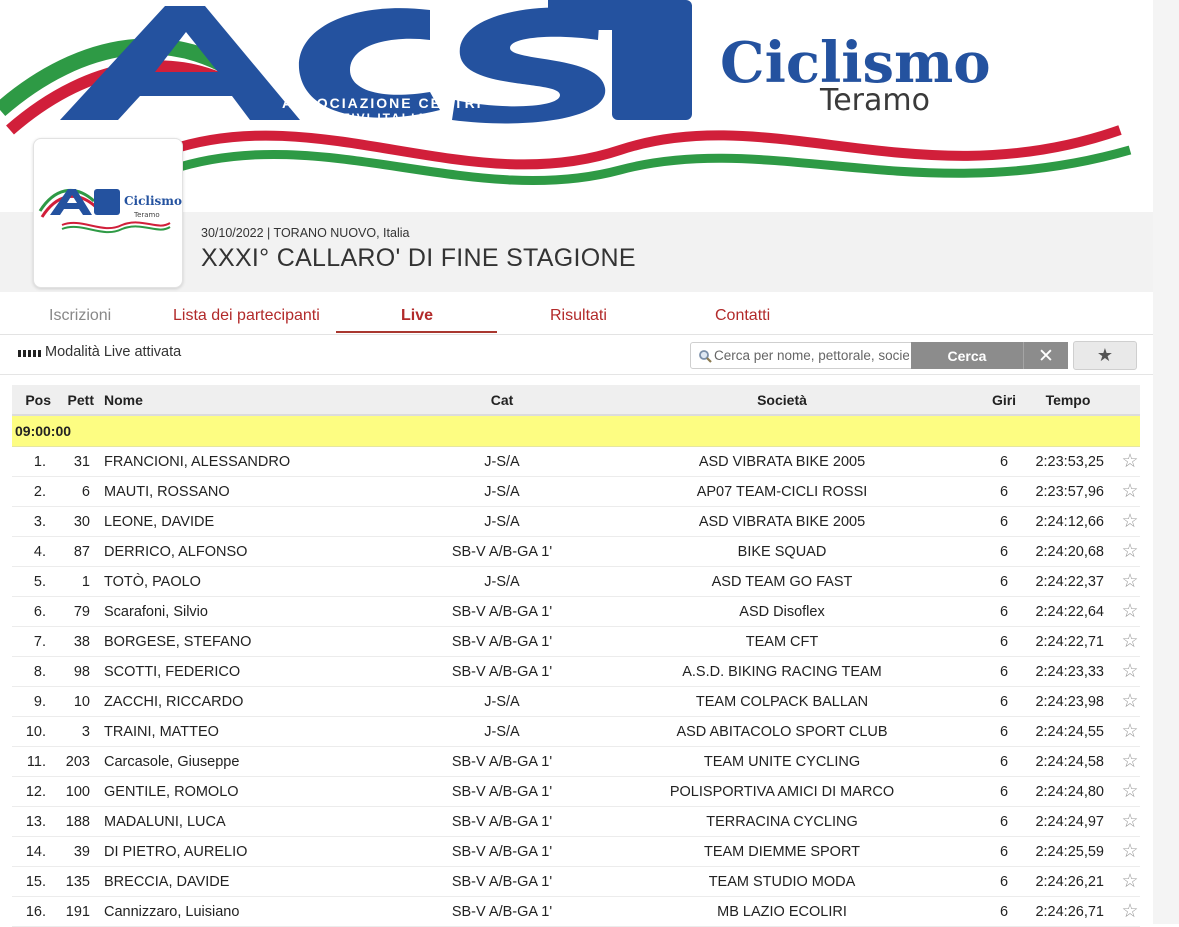 This screenshot has height=927, width=1179. I want to click on tab-contatti: Contatti, so click(742, 316).